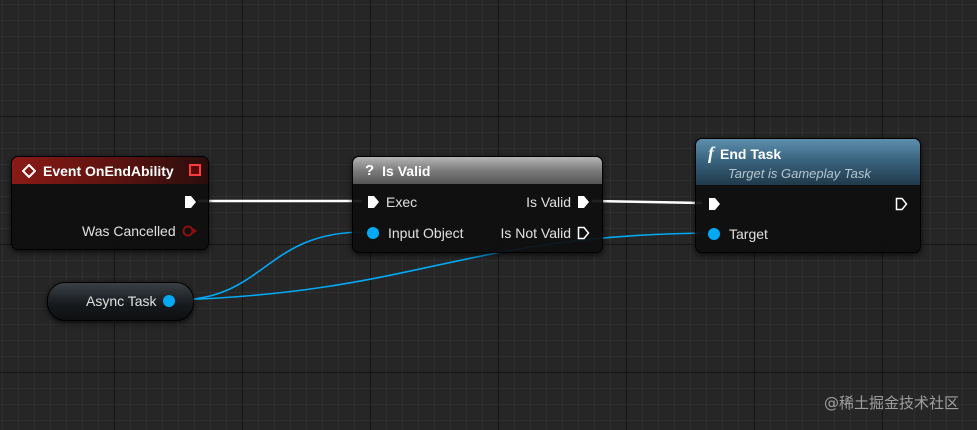 Image resolution: width=977 pixels, height=430 pixels. I want to click on async-task-variable-node: Async Task, so click(120, 301).